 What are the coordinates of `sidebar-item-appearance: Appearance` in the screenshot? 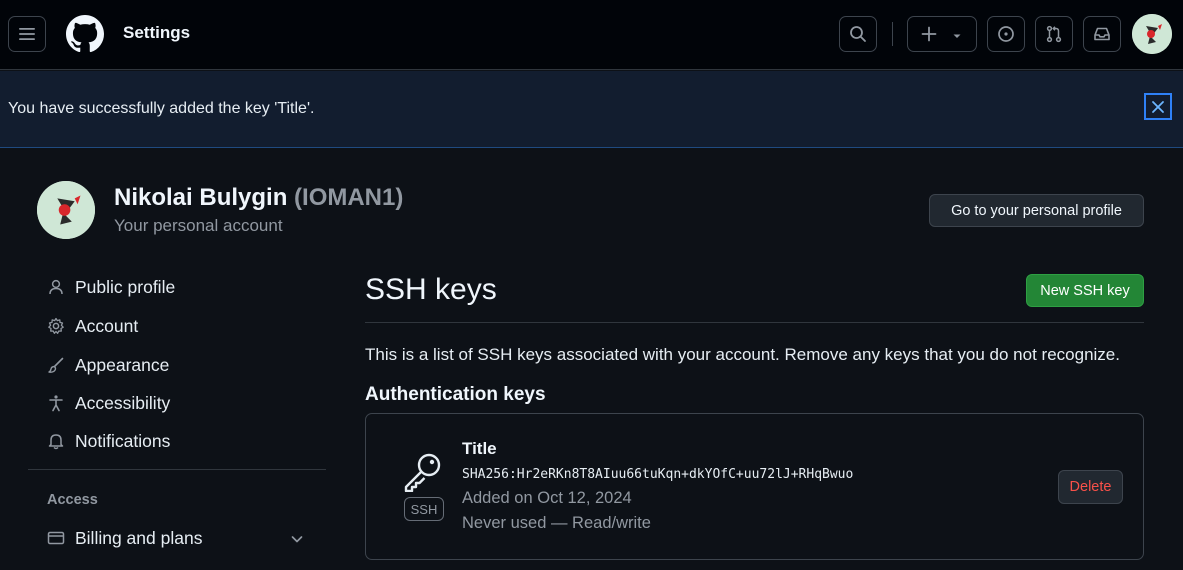 It's located at (107, 365).